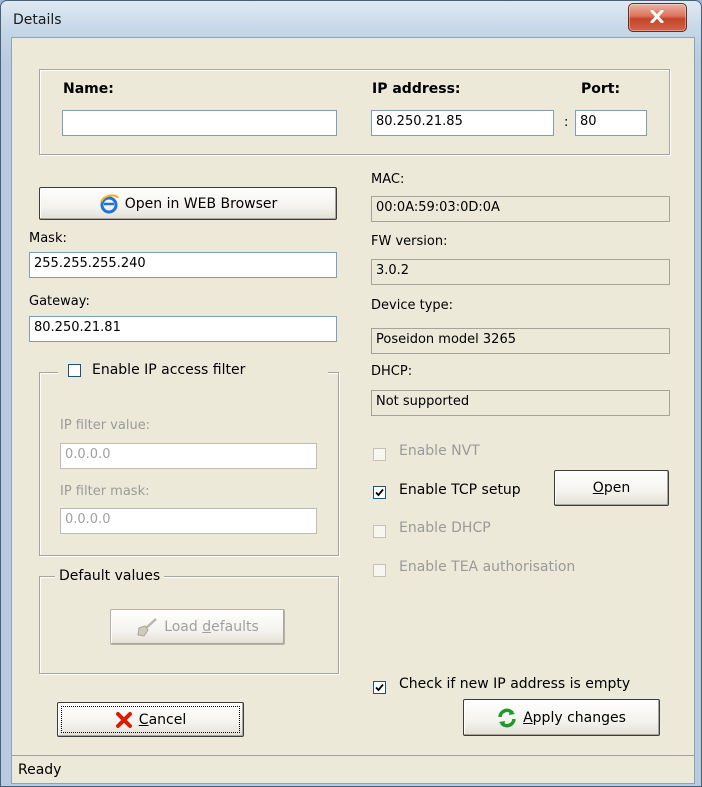  I want to click on port-input: 80, so click(611, 123).